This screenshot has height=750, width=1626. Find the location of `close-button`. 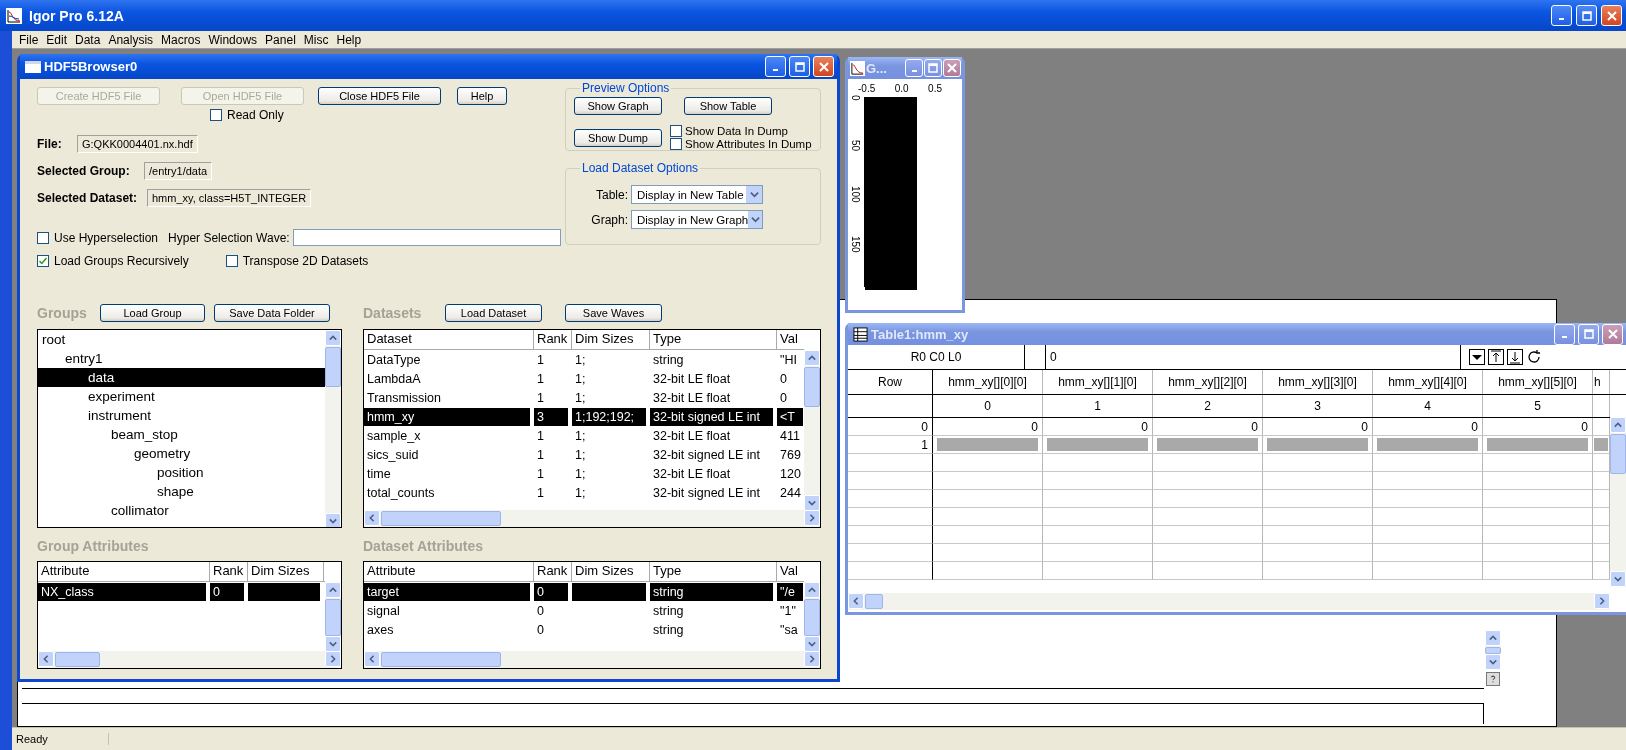

close-button is located at coordinates (823, 66).